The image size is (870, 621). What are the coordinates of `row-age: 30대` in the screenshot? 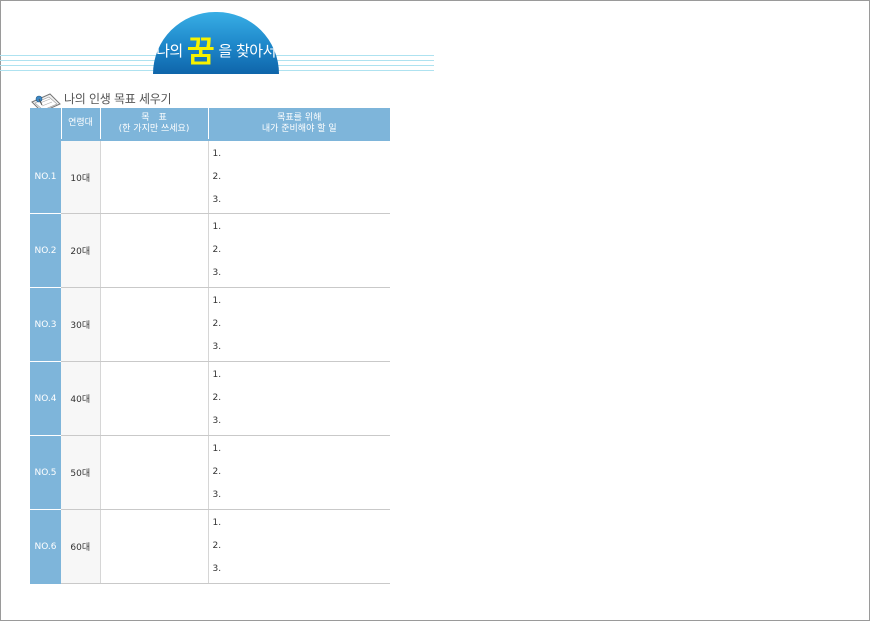 It's located at (81, 324).